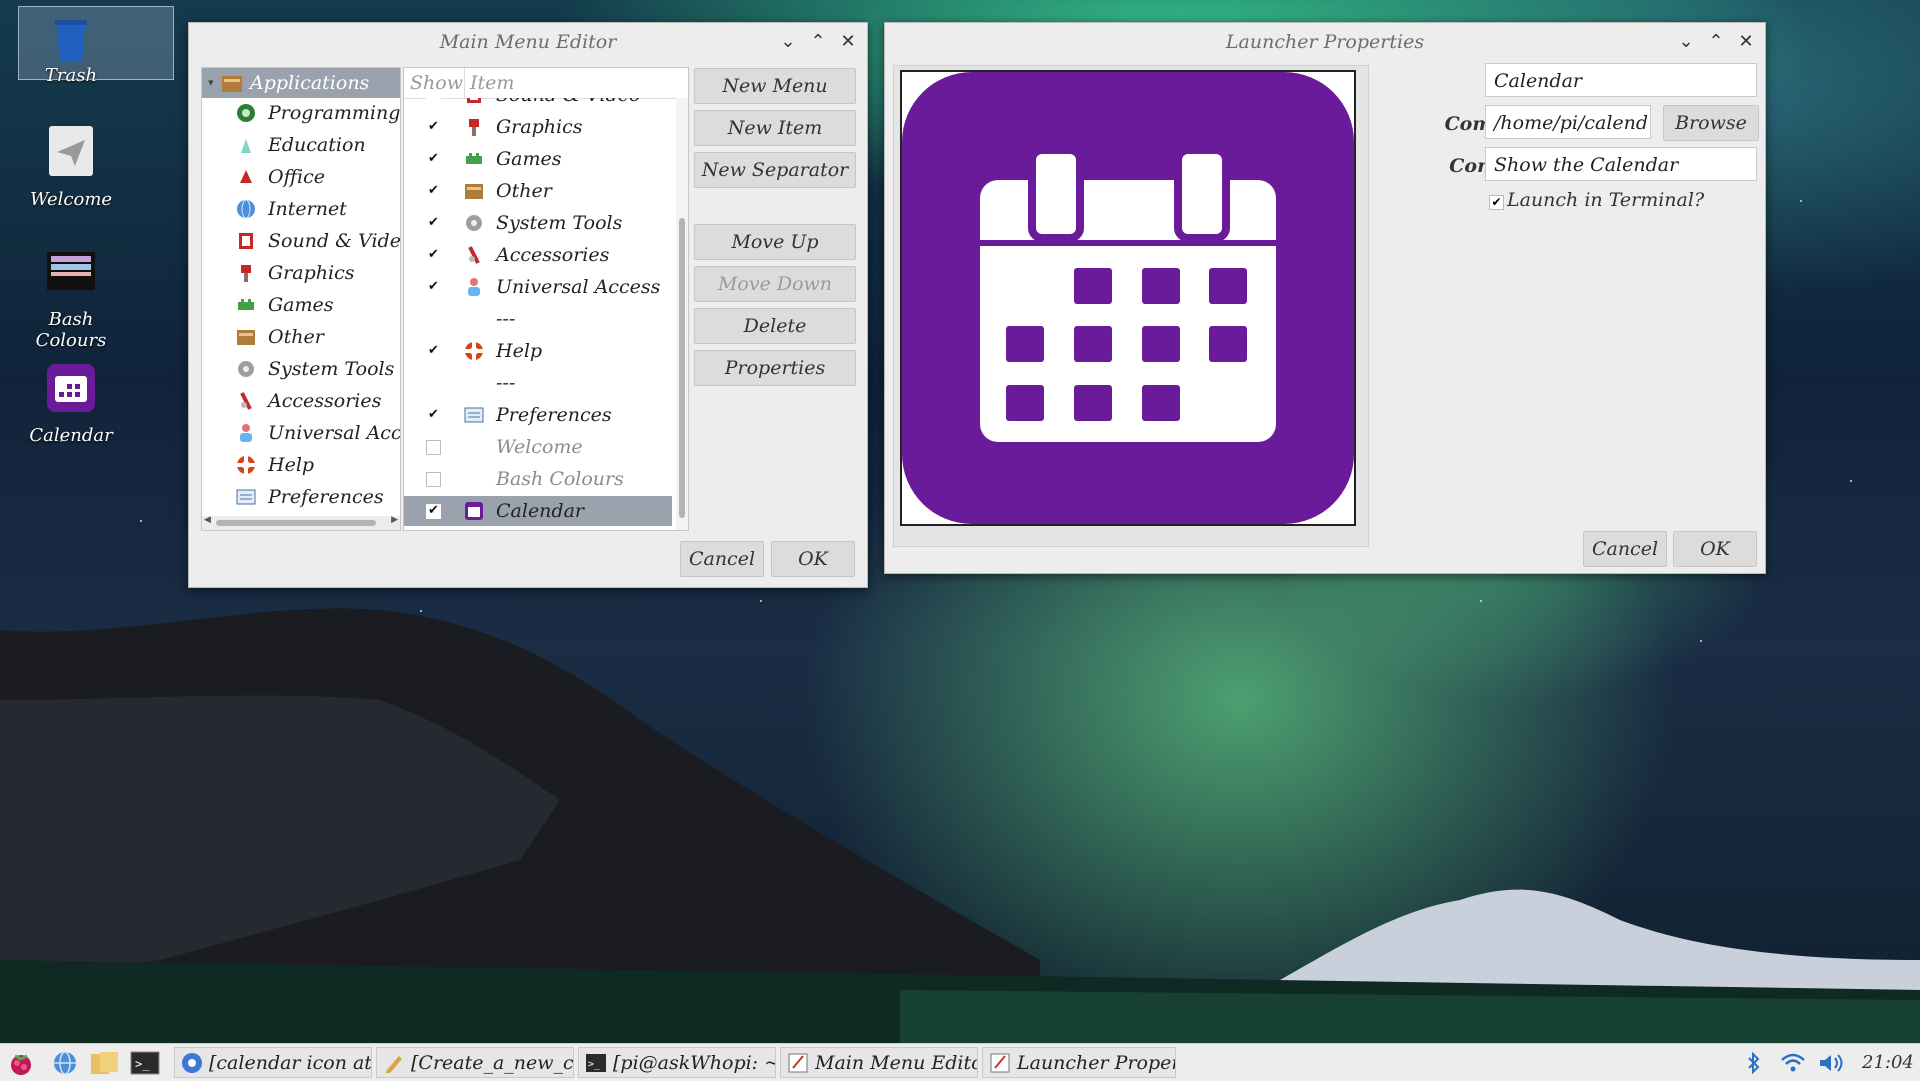 Image resolution: width=1920 pixels, height=1081 pixels. What do you see at coordinates (301, 433) in the screenshot?
I see `tree-item-universal-access: Universal Access` at bounding box center [301, 433].